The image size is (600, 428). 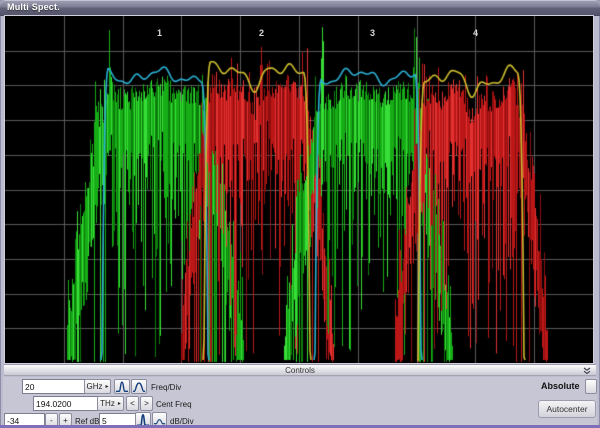 I want to click on freq-div-input, so click(x=54, y=386).